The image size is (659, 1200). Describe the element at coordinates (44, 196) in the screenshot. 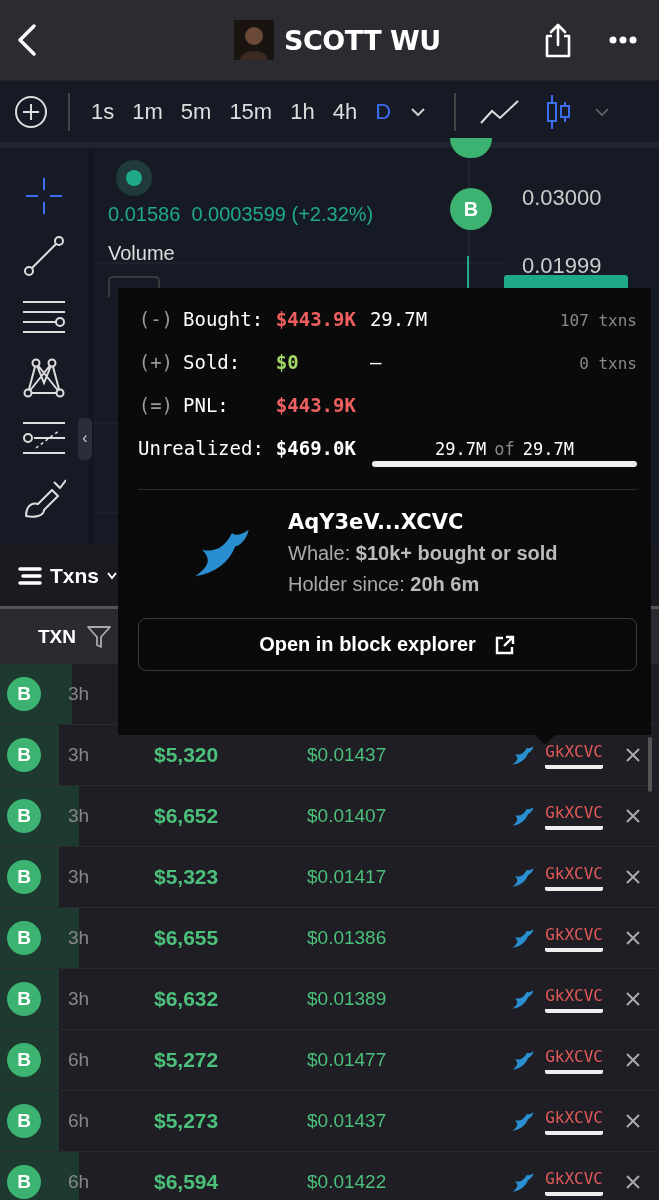

I see `crosshair-icon` at that location.